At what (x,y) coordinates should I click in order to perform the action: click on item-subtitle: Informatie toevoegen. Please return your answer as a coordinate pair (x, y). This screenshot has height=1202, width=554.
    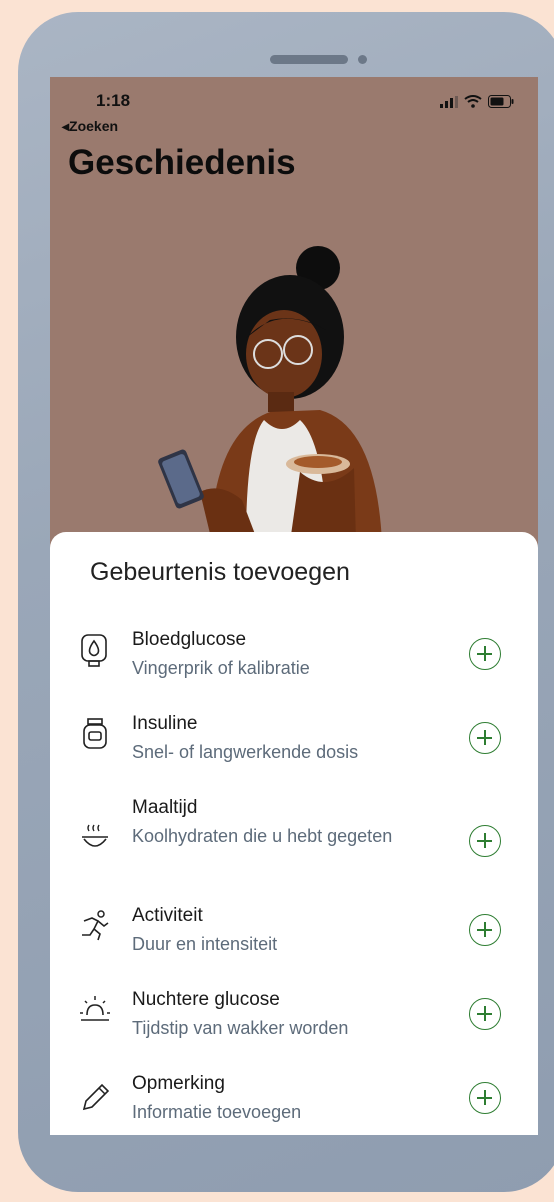
    Looking at the image, I should click on (217, 1112).